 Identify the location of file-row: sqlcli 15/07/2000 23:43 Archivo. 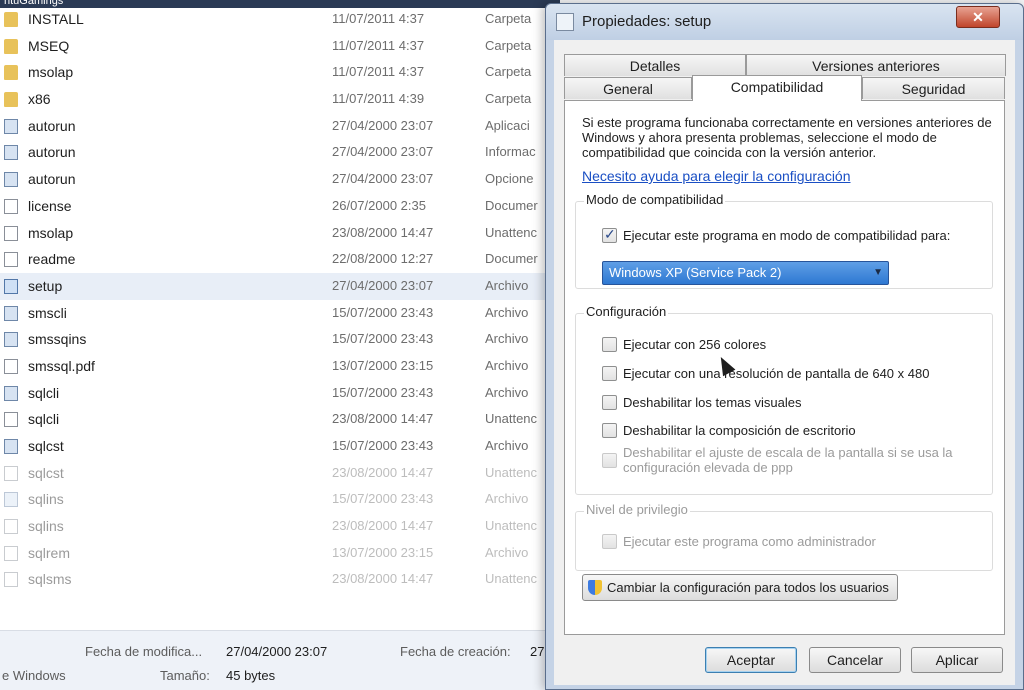
(280, 393).